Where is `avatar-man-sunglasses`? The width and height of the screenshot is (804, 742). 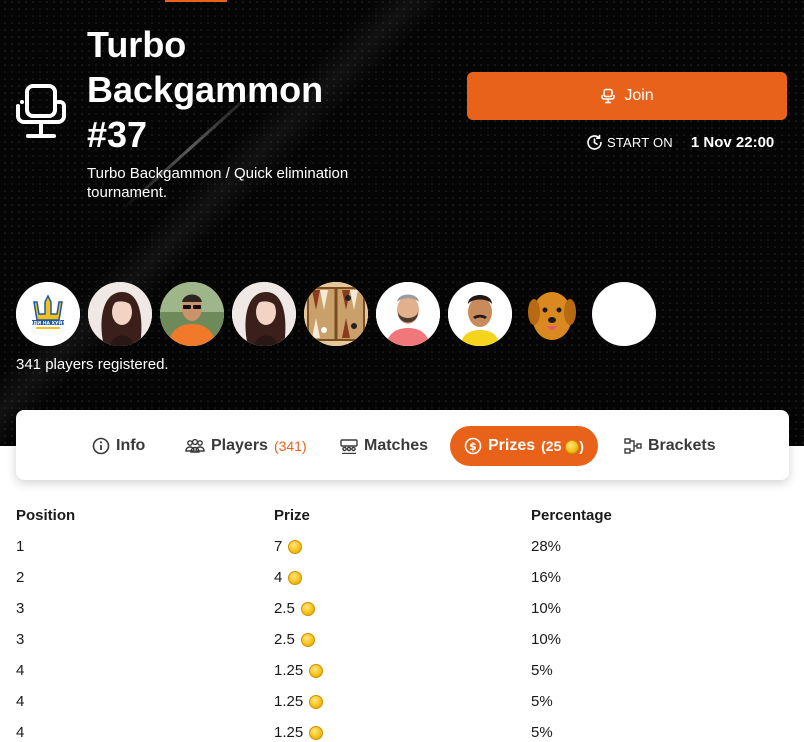
avatar-man-sunglasses is located at coordinates (192, 314).